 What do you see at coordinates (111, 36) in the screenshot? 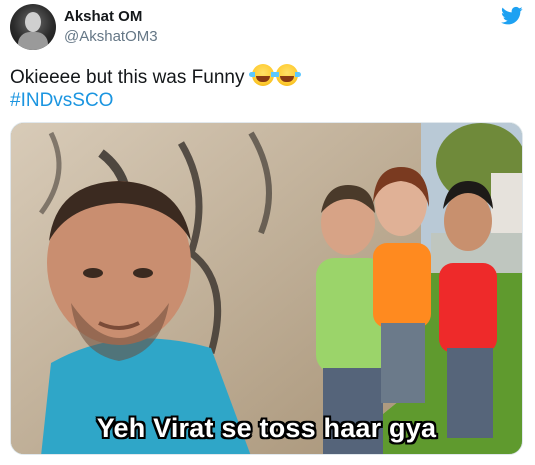
I see `user-handle: @AkshatOM3` at bounding box center [111, 36].